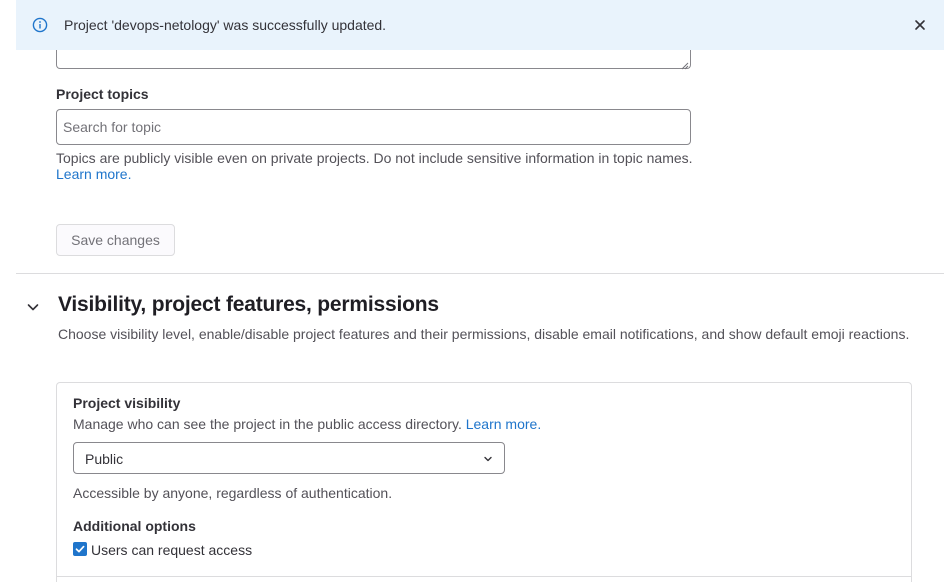 The width and height of the screenshot is (949, 582). Describe the element at coordinates (134, 526) in the screenshot. I see `additional-options-label: Additional options` at that location.